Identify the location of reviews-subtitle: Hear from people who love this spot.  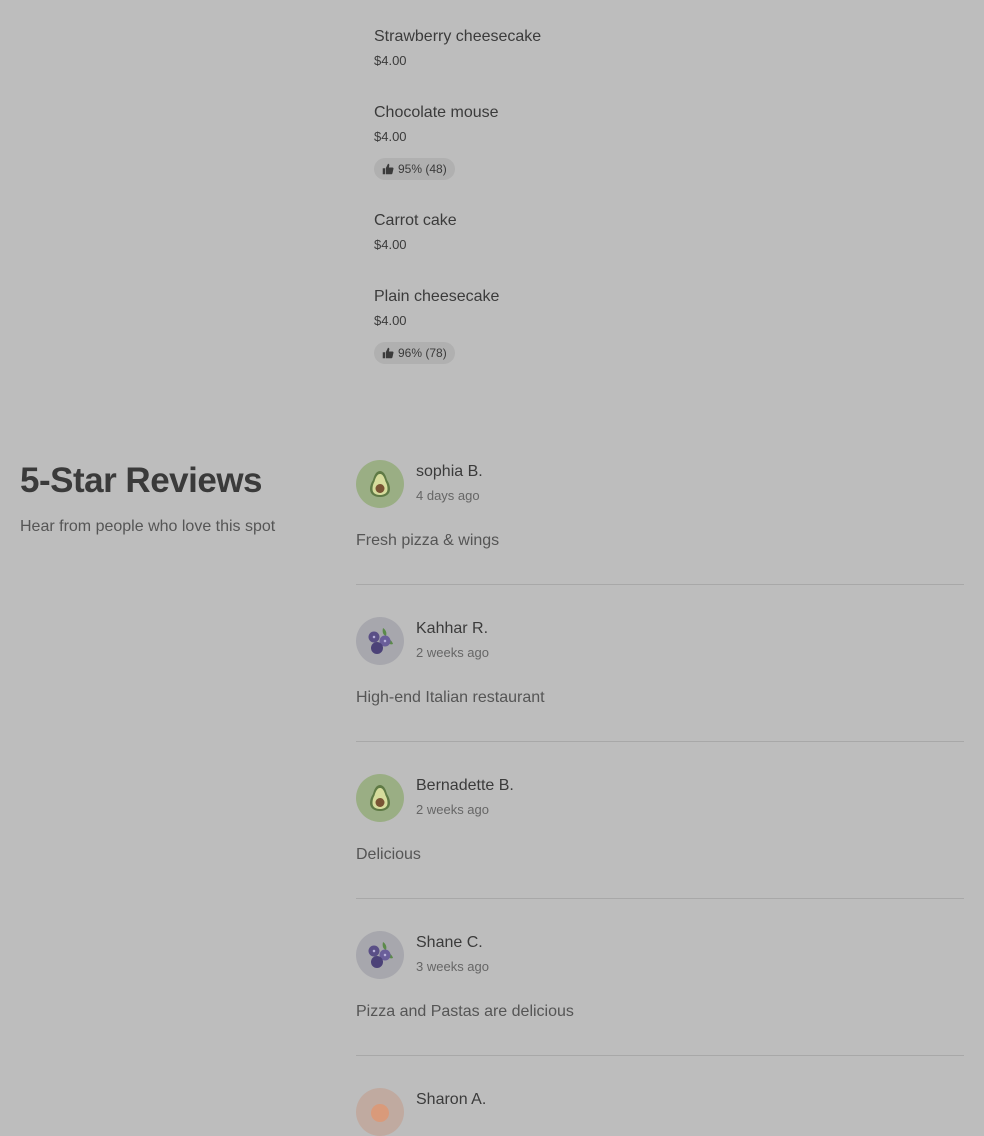
(148, 526).